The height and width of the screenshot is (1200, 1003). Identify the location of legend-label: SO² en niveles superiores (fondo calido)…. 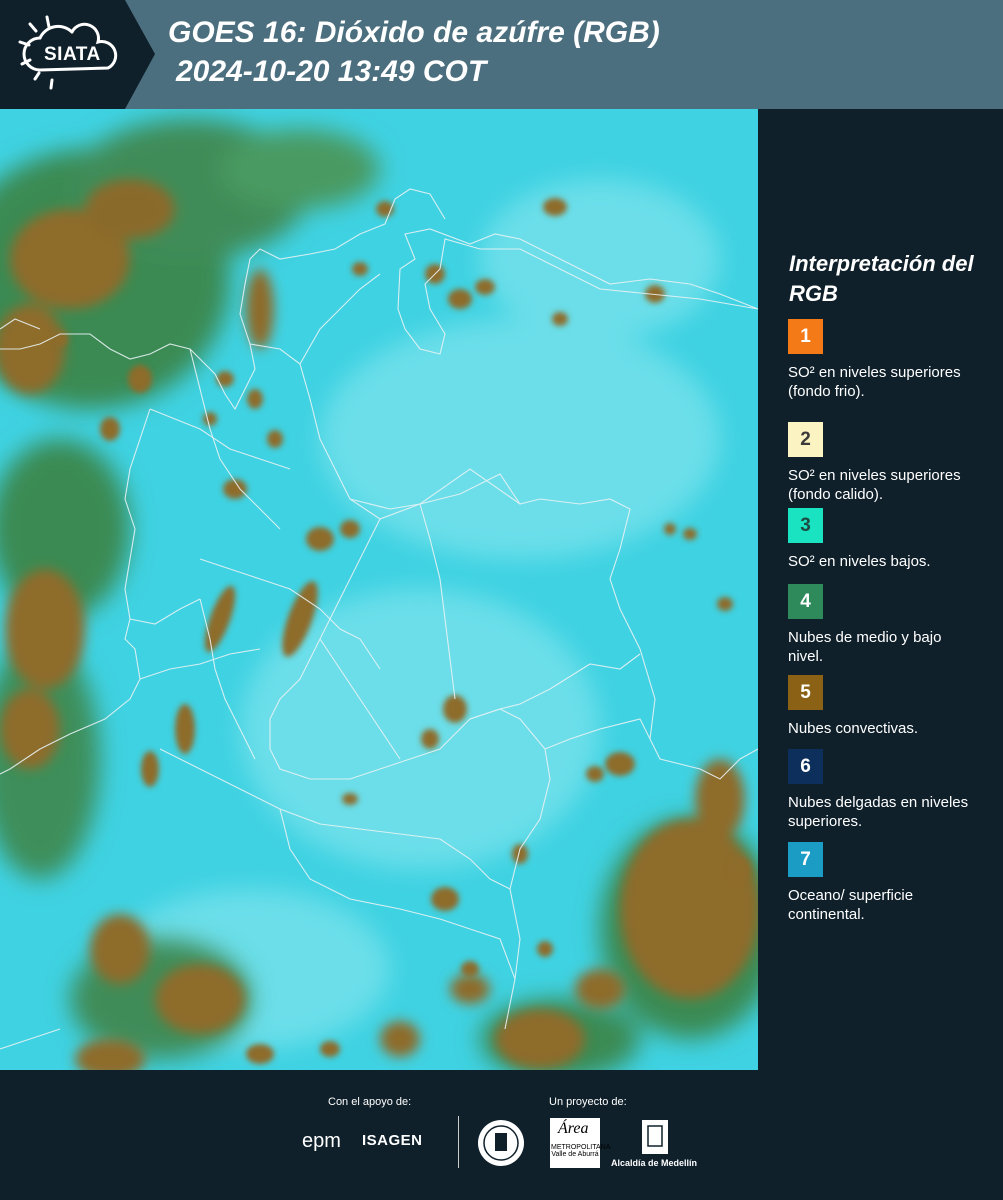
(874, 485).